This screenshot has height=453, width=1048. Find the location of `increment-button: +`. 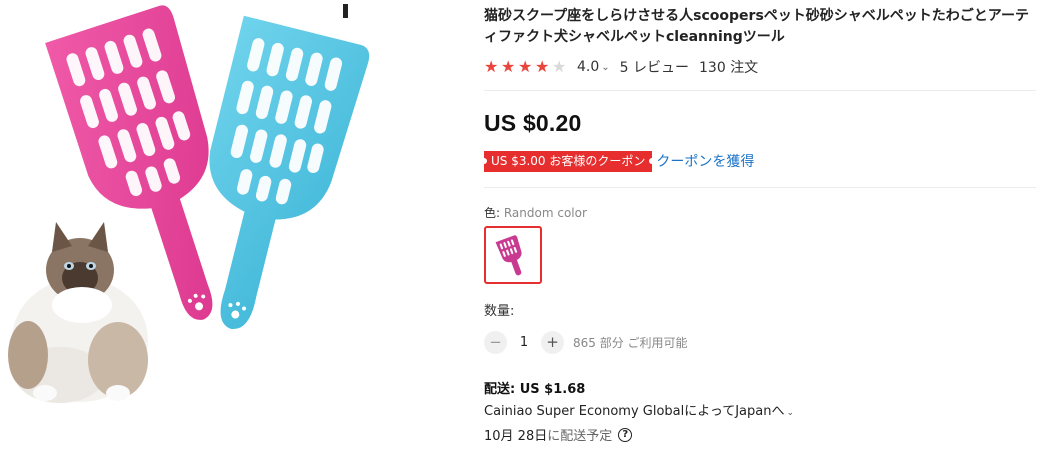

increment-button: + is located at coordinates (552, 342).